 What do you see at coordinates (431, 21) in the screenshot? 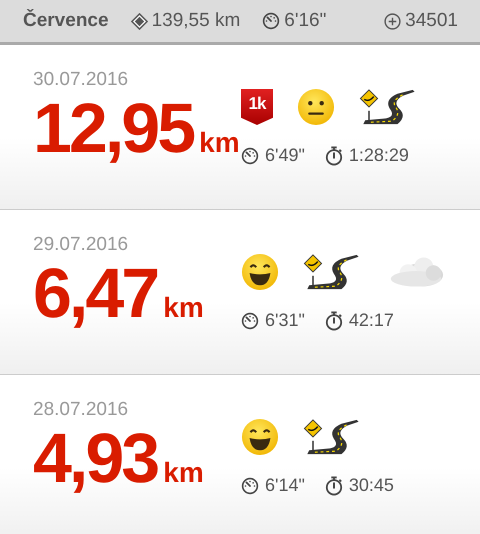
I see `points-count: 34501` at bounding box center [431, 21].